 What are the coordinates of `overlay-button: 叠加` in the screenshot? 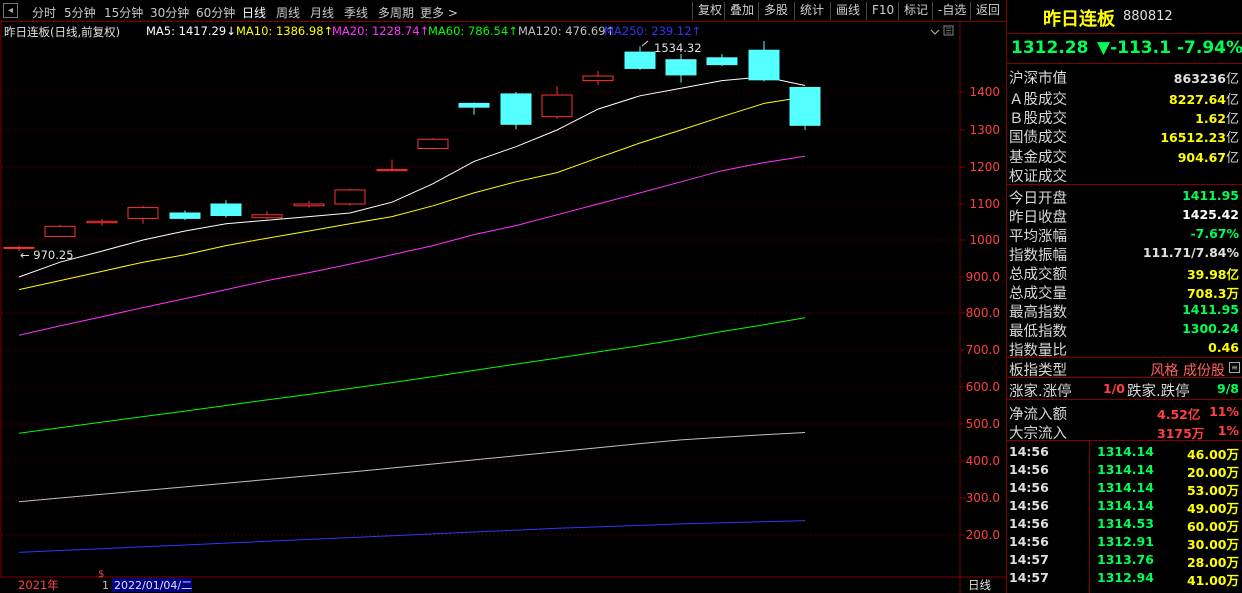 It's located at (741, 11).